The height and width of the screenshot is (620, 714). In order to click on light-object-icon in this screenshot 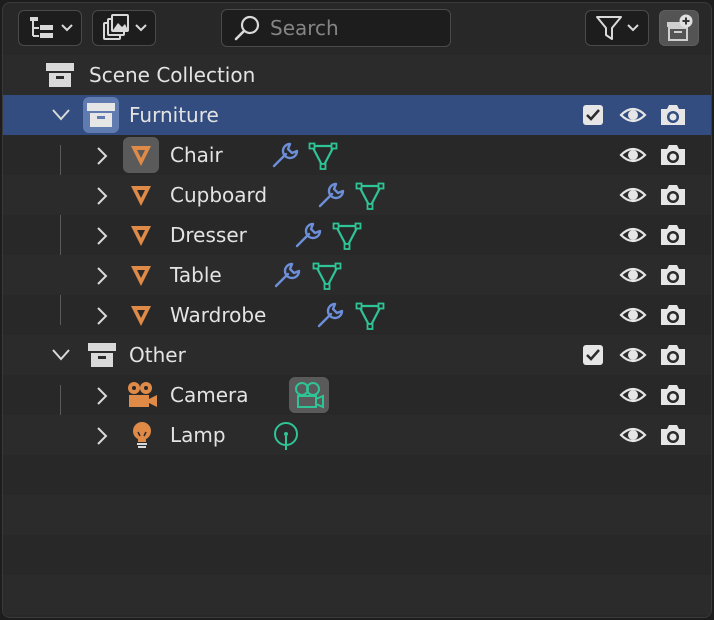, I will do `click(142, 435)`.